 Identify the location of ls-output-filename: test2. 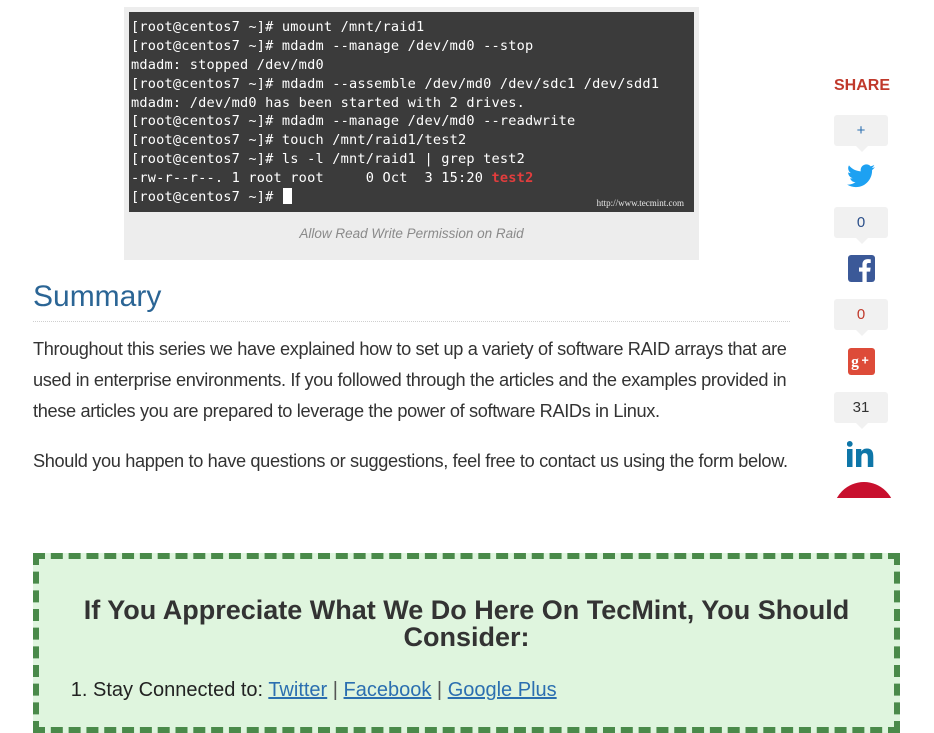
(512, 178).